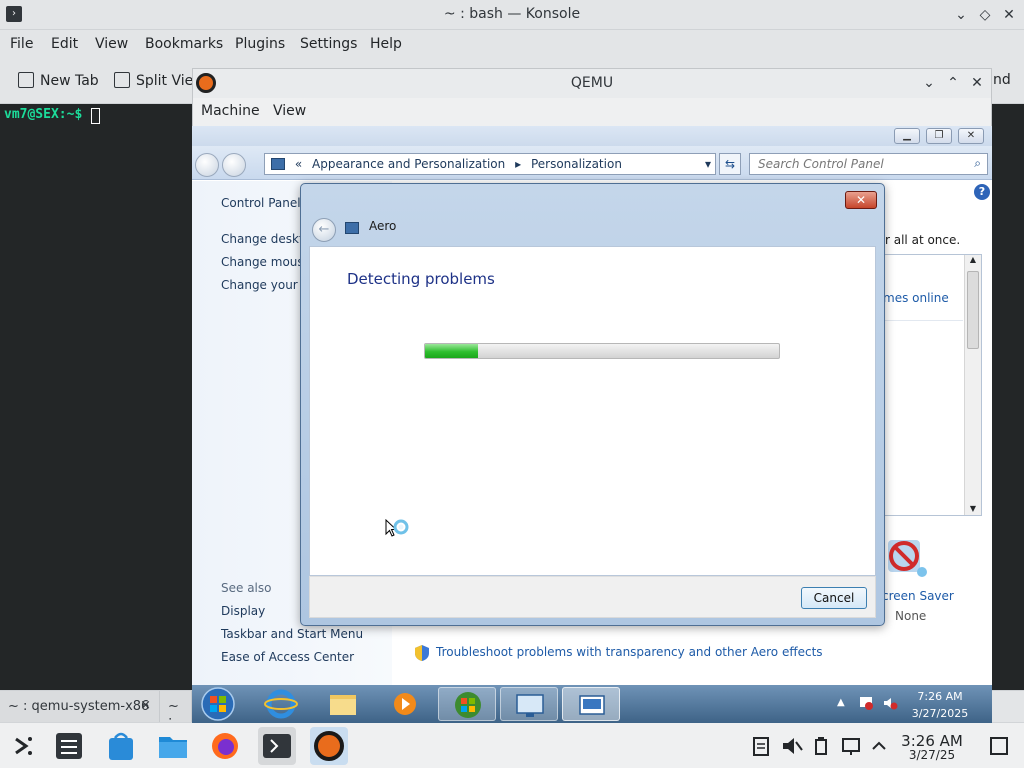  Describe the element at coordinates (328, 44) in the screenshot. I see `menu-settings: Settings` at that location.